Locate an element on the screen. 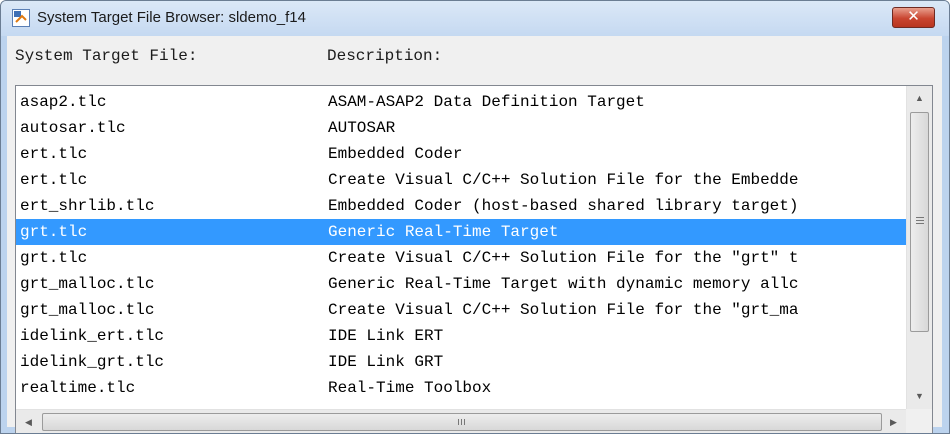 This screenshot has width=950, height=434. close-icon: ✕ is located at coordinates (913, 16).